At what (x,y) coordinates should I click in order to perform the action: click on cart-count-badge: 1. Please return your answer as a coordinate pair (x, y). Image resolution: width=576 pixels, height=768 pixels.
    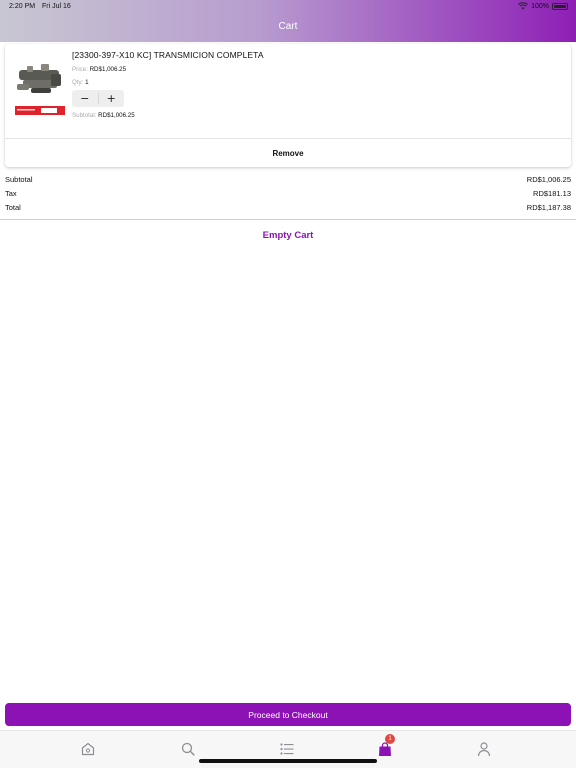
    Looking at the image, I should click on (390, 739).